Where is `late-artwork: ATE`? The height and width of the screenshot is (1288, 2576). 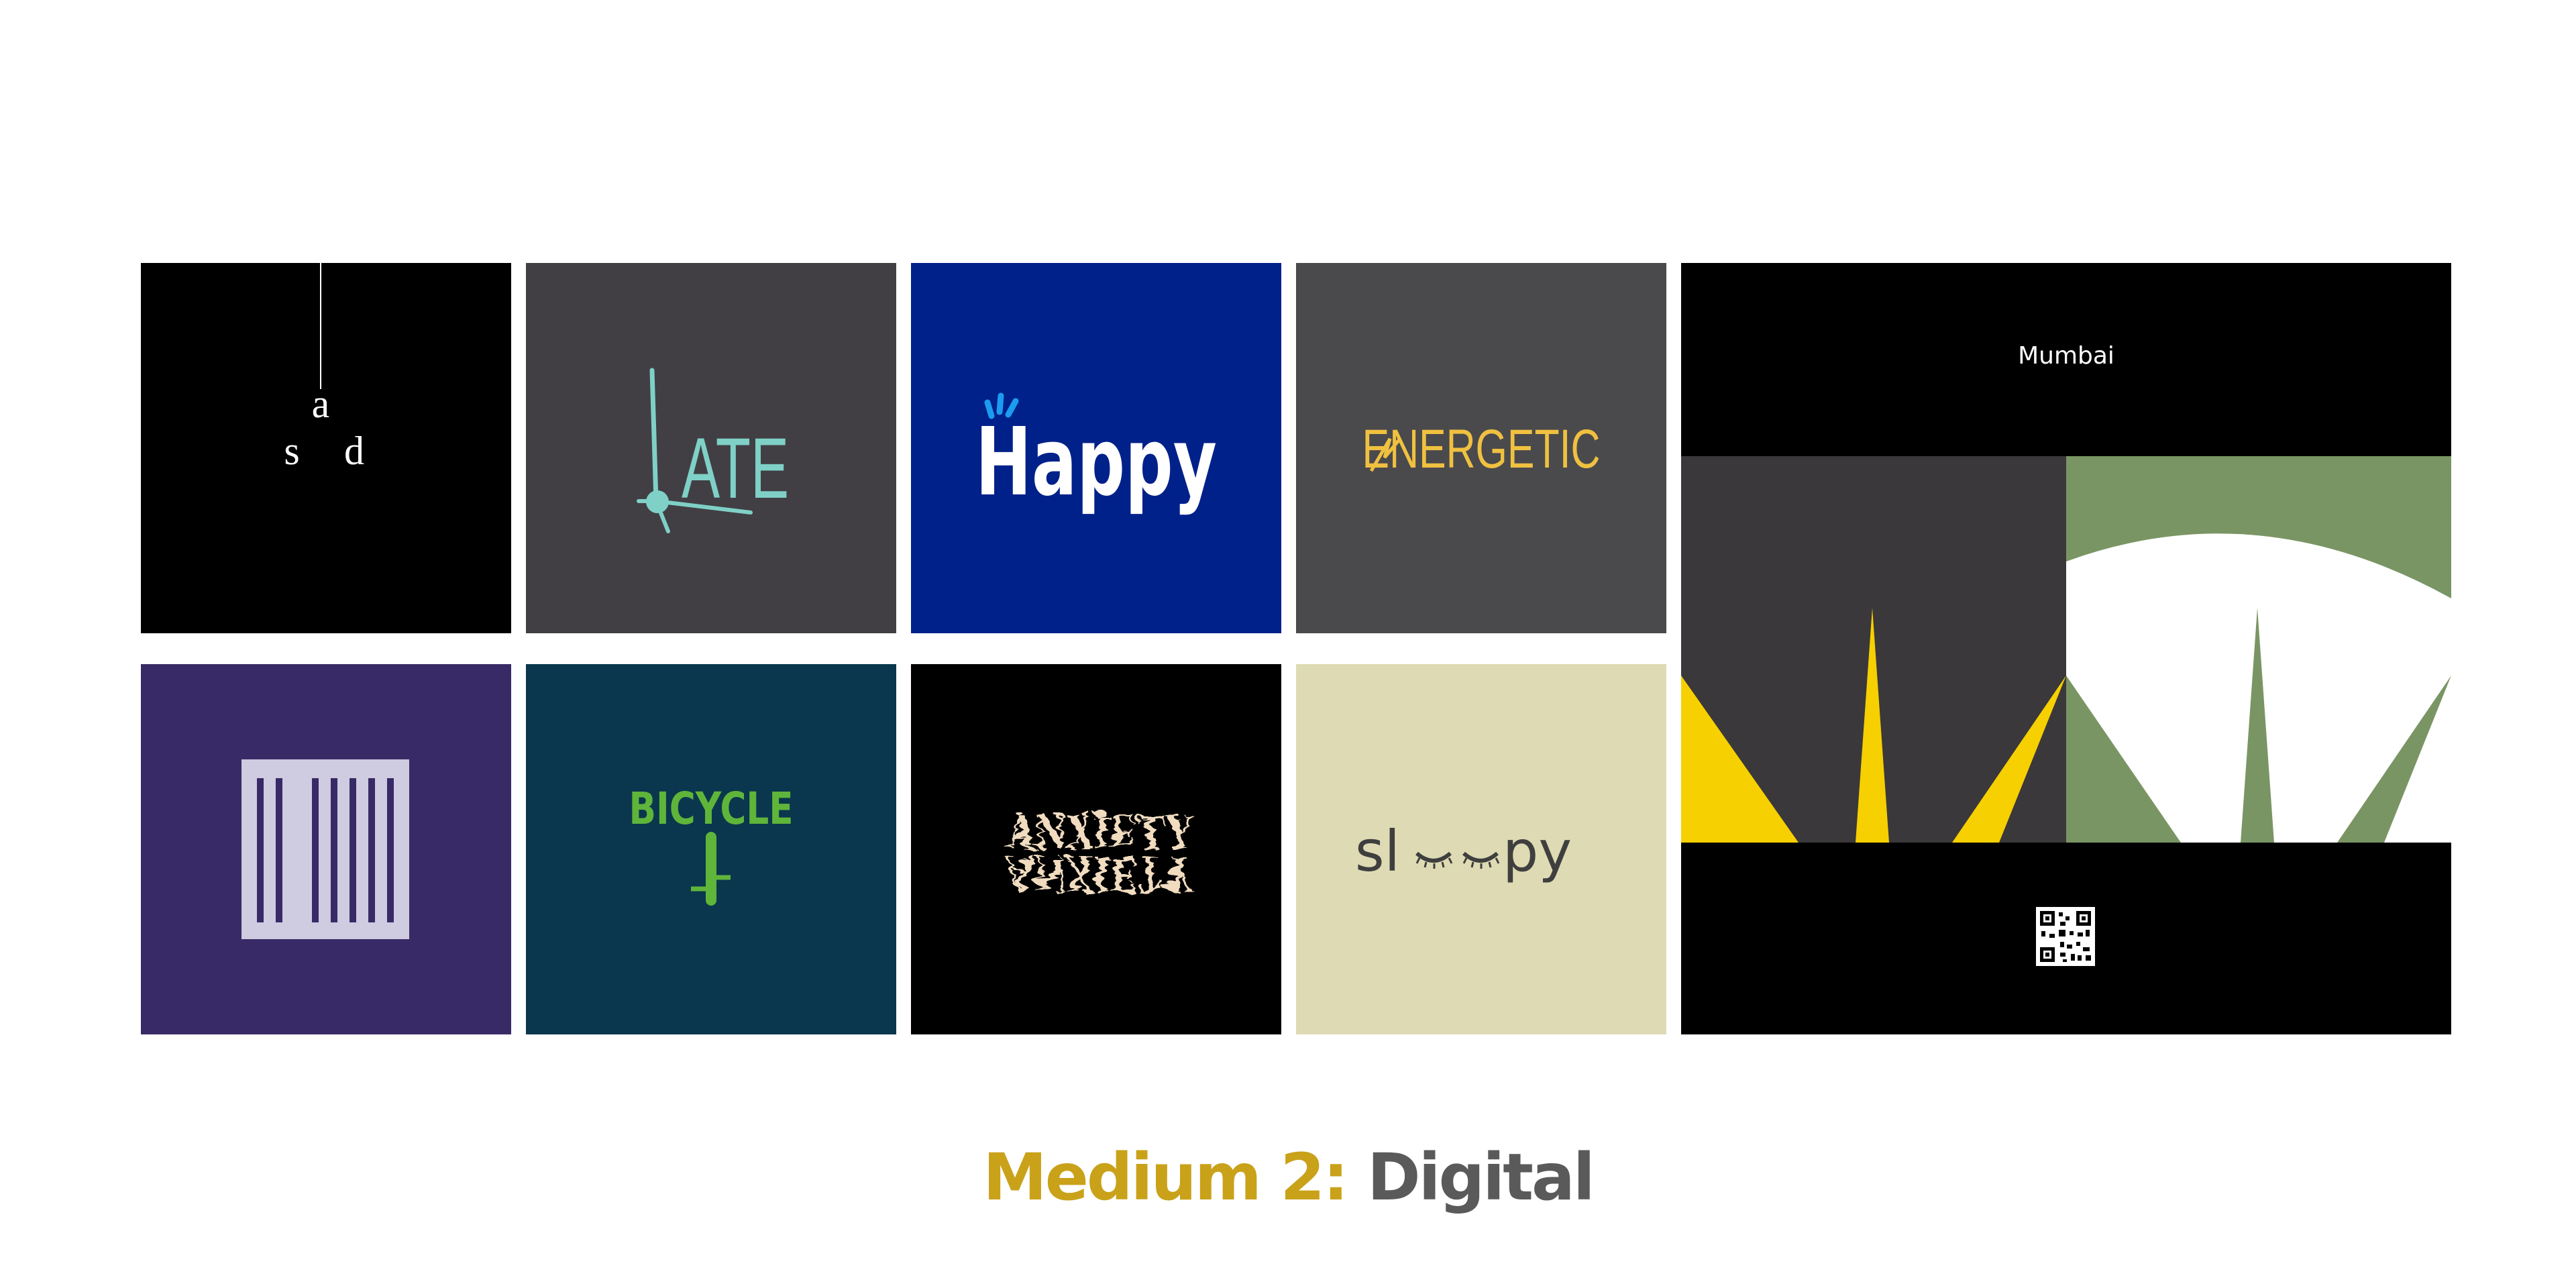 late-artwork: ATE is located at coordinates (713, 450).